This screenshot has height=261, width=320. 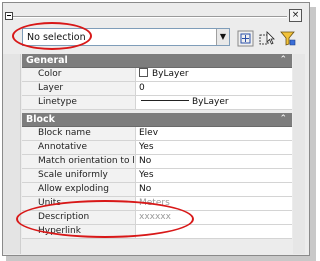 What do you see at coordinates (266, 38) in the screenshot?
I see `select-objects-icon` at bounding box center [266, 38].